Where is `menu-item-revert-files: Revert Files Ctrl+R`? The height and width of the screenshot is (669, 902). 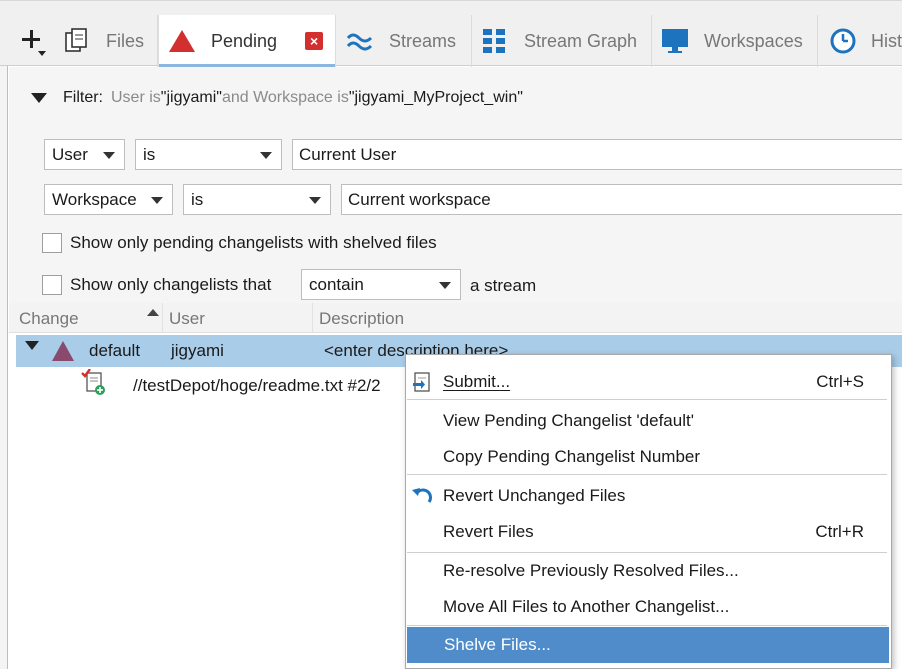
menu-item-revert-files: Revert Files Ctrl+R is located at coordinates (648, 532).